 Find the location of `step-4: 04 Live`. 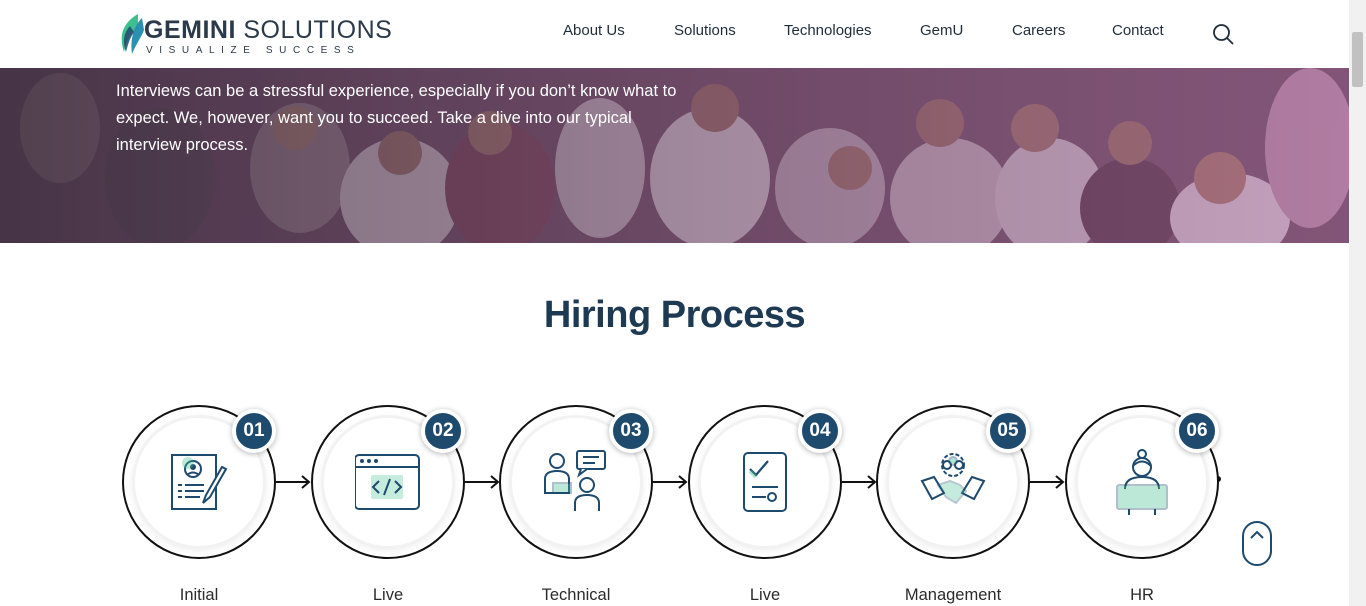

step-4: 04 Live is located at coordinates (765, 505).